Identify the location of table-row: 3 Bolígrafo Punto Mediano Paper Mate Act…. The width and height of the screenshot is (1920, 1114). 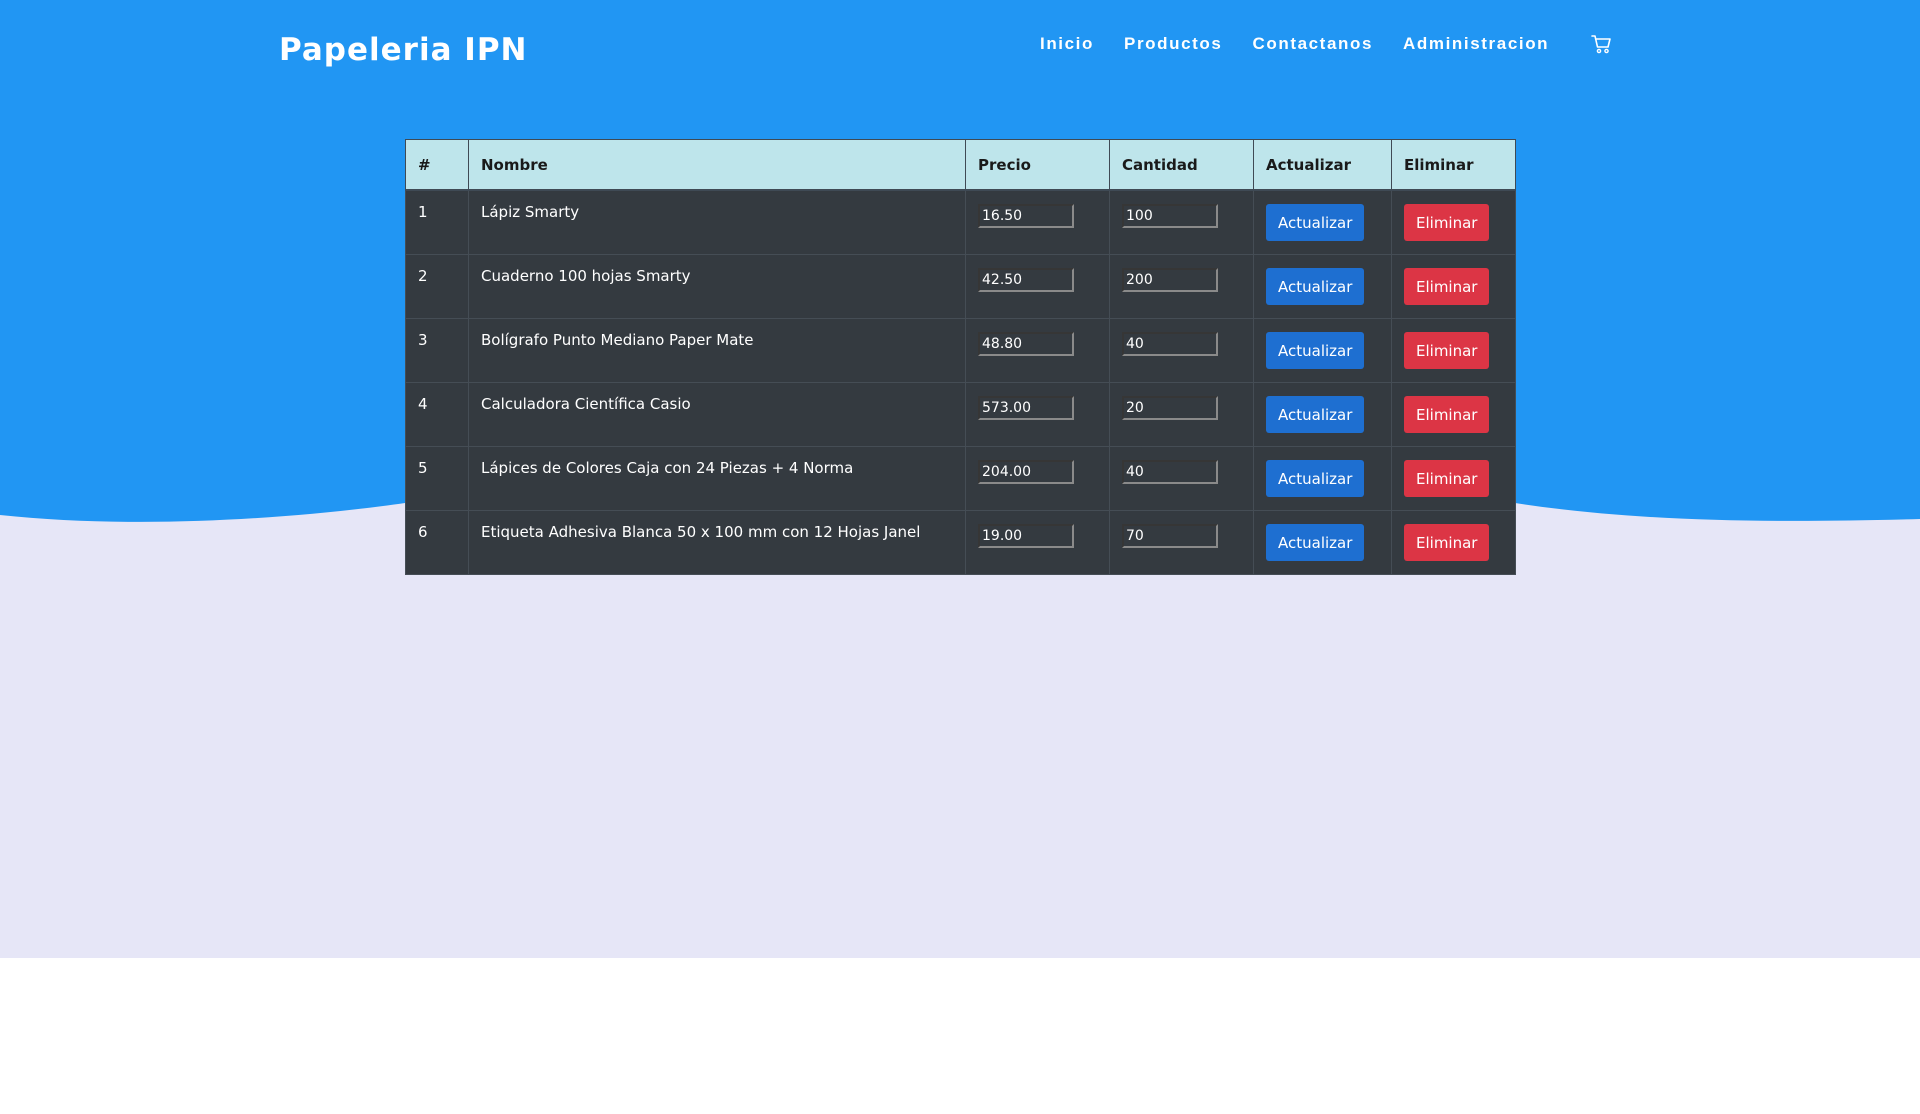
(960, 350).